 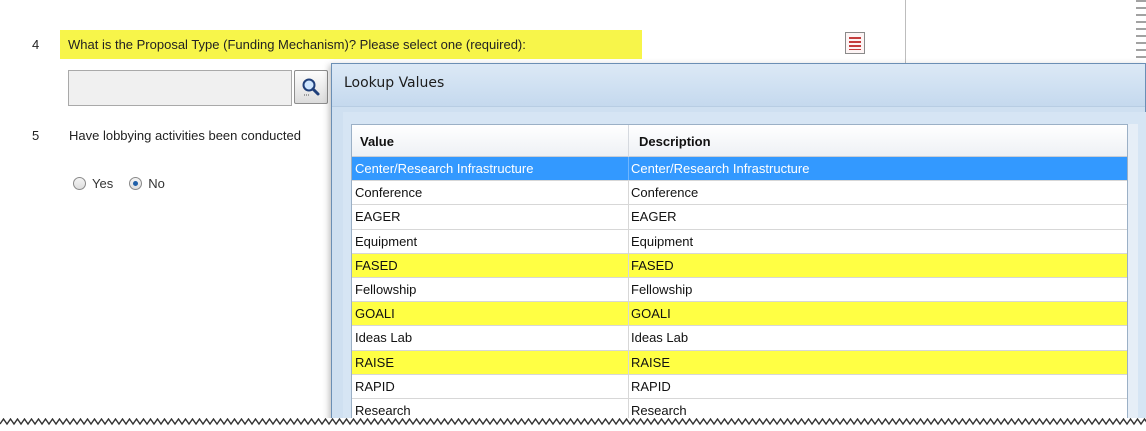 What do you see at coordinates (739, 241) in the screenshot?
I see `table-row: Equipment Equipment` at bounding box center [739, 241].